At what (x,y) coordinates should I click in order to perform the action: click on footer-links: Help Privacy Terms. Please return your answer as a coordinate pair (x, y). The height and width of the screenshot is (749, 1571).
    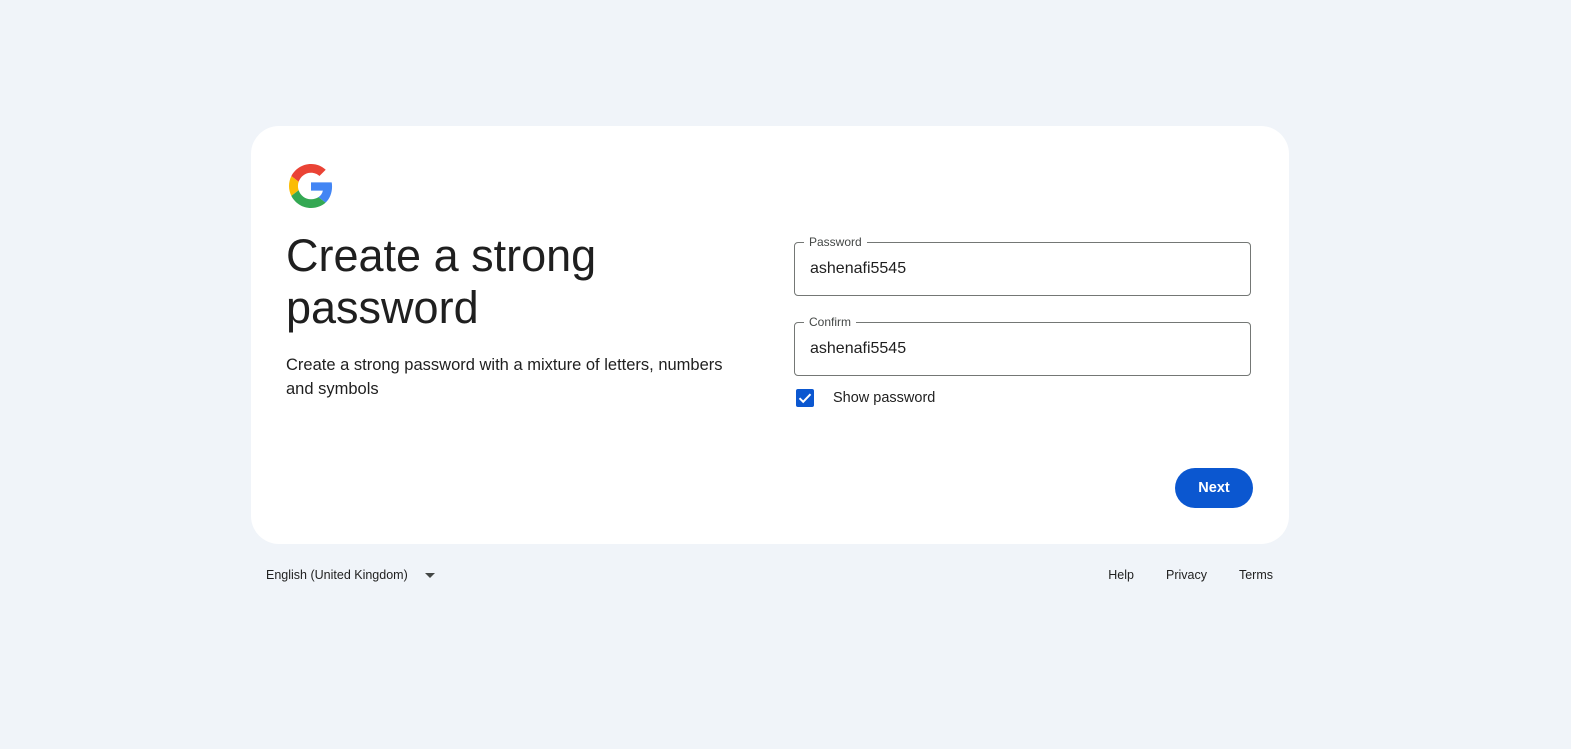
    Looking at the image, I should click on (1174, 575).